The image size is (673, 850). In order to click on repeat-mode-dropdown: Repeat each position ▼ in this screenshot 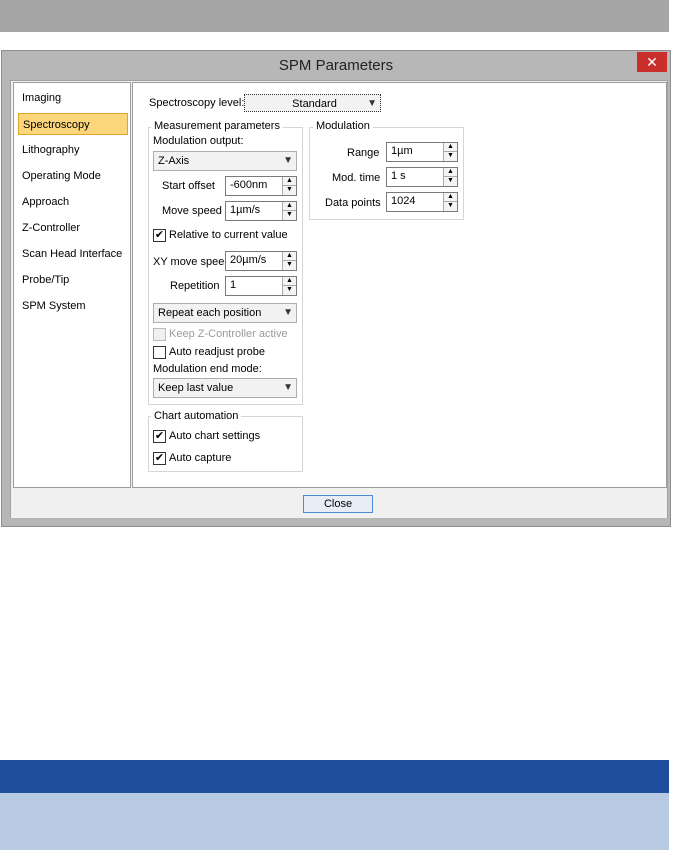, I will do `click(225, 313)`.